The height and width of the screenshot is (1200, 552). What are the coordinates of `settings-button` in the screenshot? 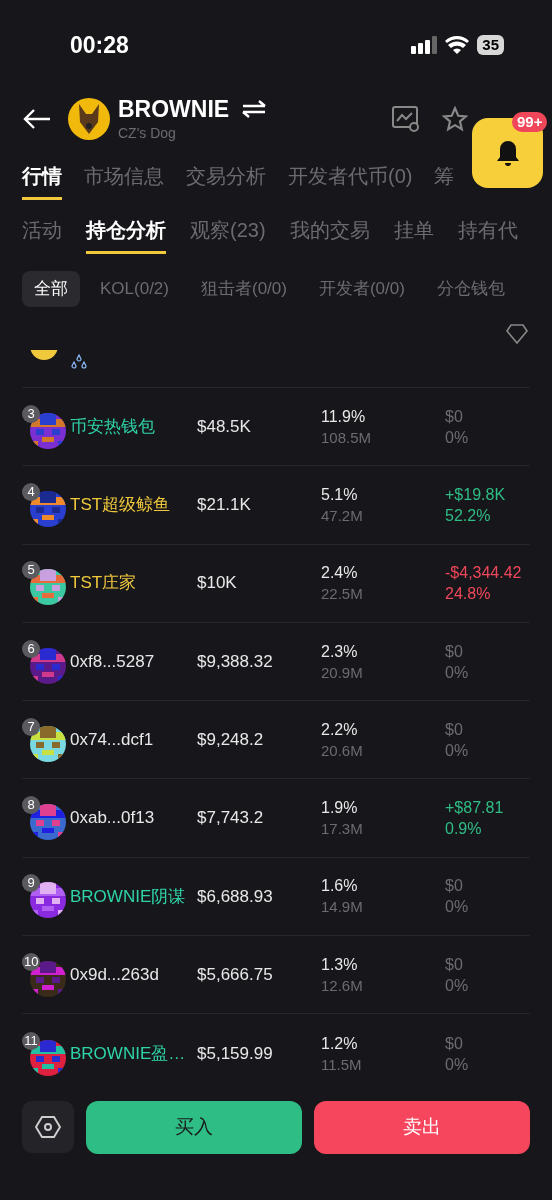 It's located at (48, 1127).